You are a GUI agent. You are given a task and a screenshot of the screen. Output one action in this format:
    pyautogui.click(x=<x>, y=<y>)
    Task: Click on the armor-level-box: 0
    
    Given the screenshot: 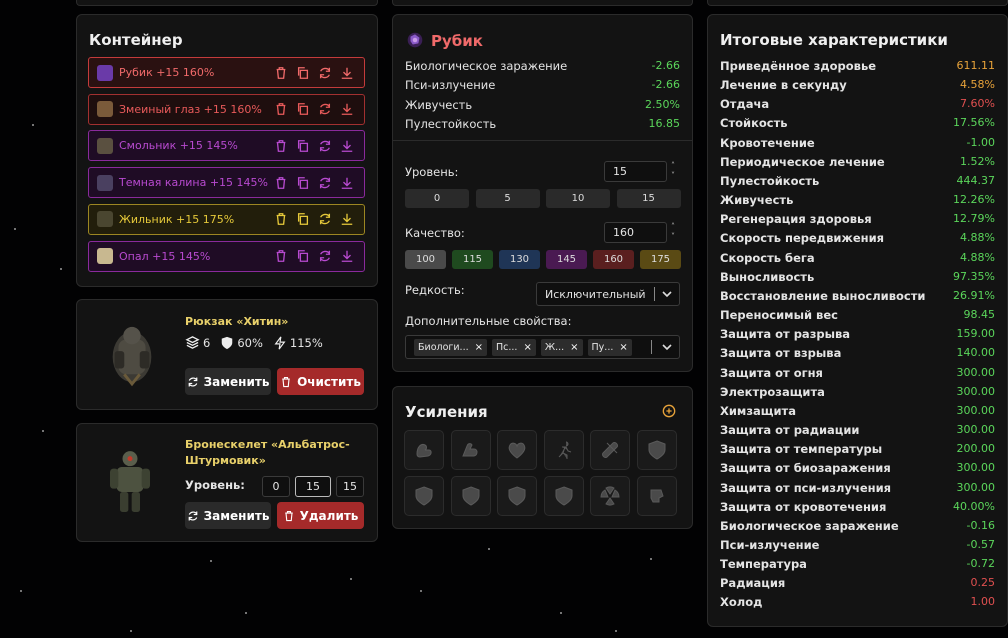 What is the action you would take?
    pyautogui.click(x=276, y=486)
    